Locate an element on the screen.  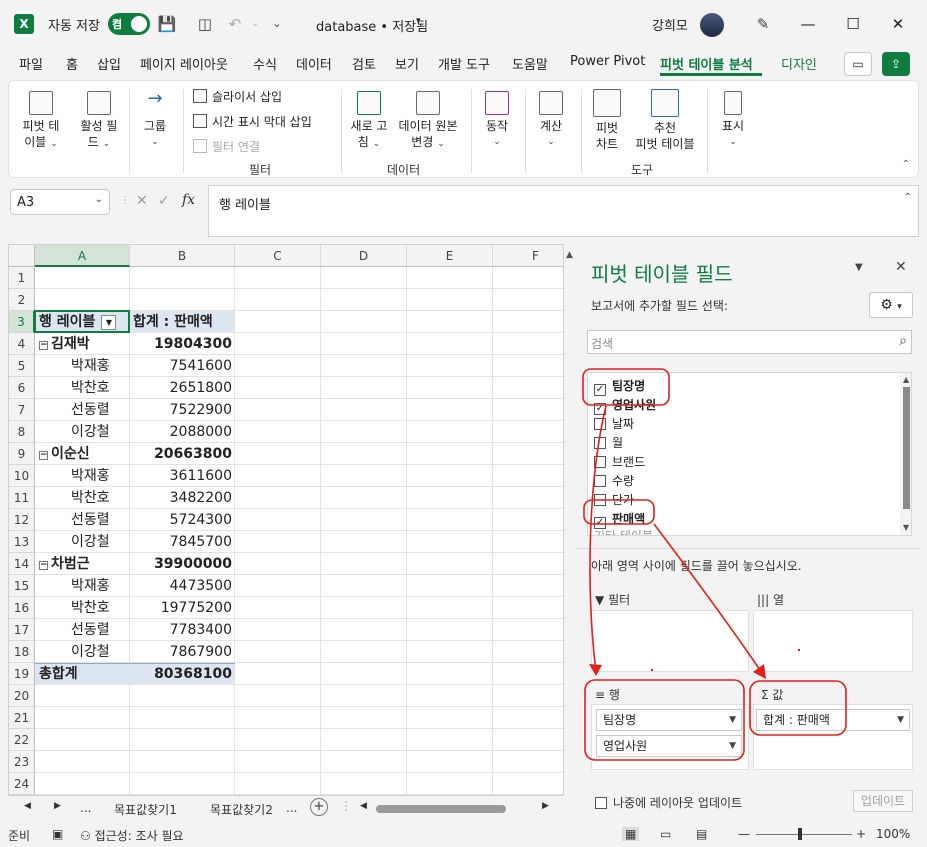
row-header: 11 is located at coordinates (22, 498).